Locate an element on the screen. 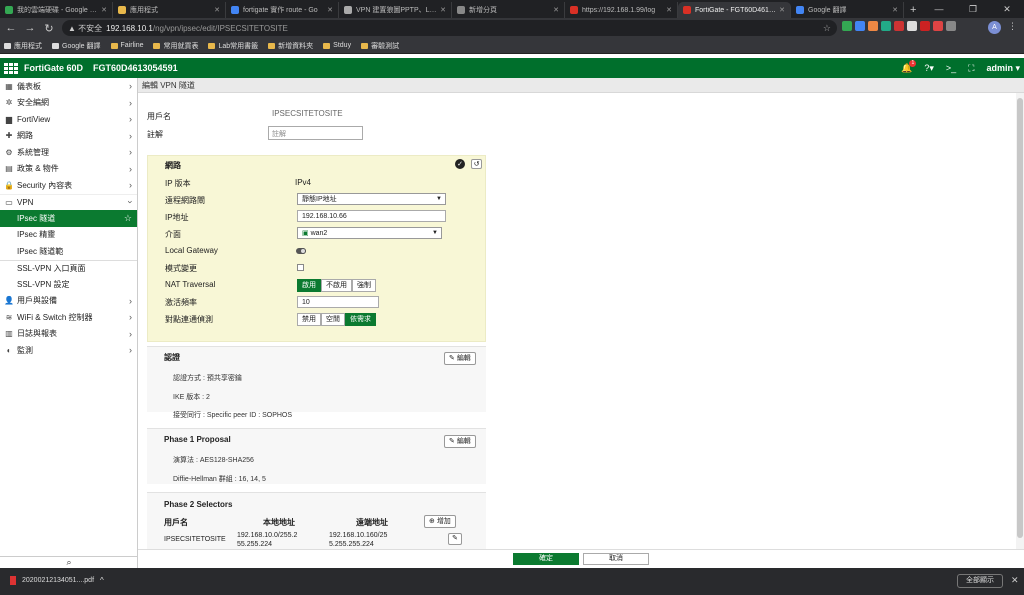 The height and width of the screenshot is (595, 1024). bookmark-item: 常用就買表 is located at coordinates (175, 46).